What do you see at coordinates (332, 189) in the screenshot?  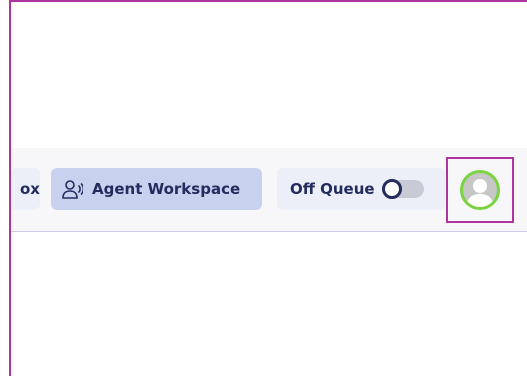 I see `queue-status-label: Off Queue` at bounding box center [332, 189].